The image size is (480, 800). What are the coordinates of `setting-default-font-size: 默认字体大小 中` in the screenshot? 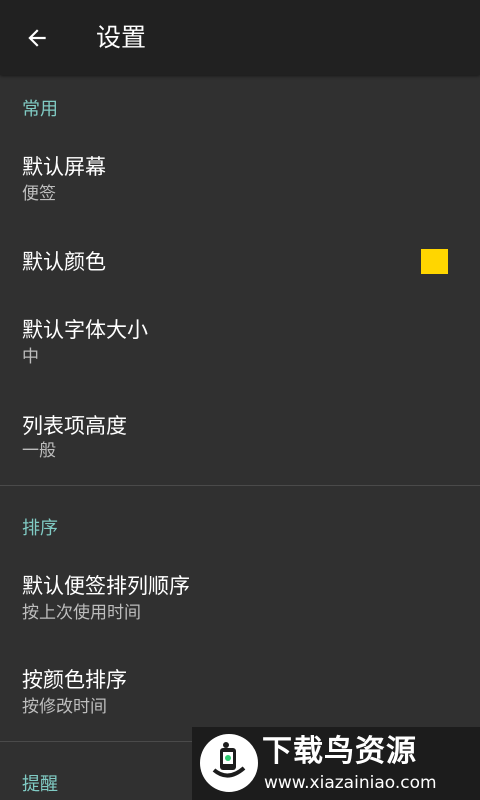 It's located at (240, 340).